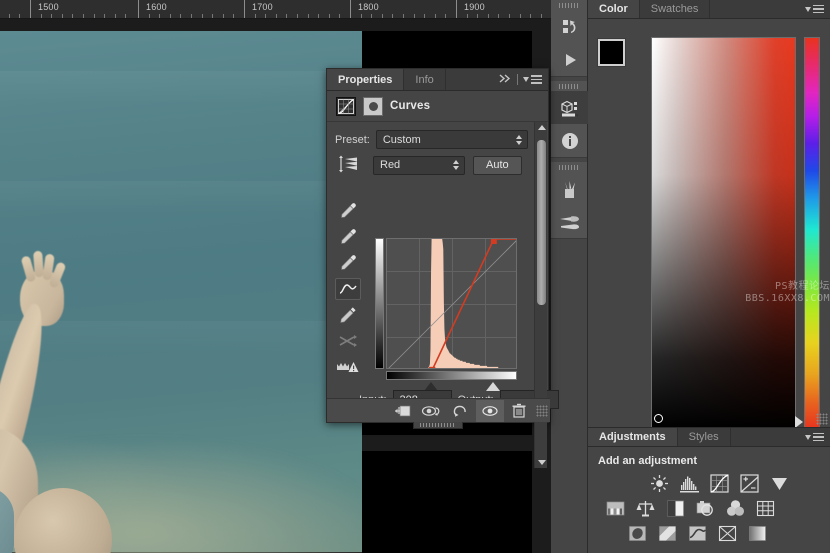 Image resolution: width=830 pixels, height=553 pixels. What do you see at coordinates (419, 165) in the screenshot?
I see `channel-select: Red` at bounding box center [419, 165].